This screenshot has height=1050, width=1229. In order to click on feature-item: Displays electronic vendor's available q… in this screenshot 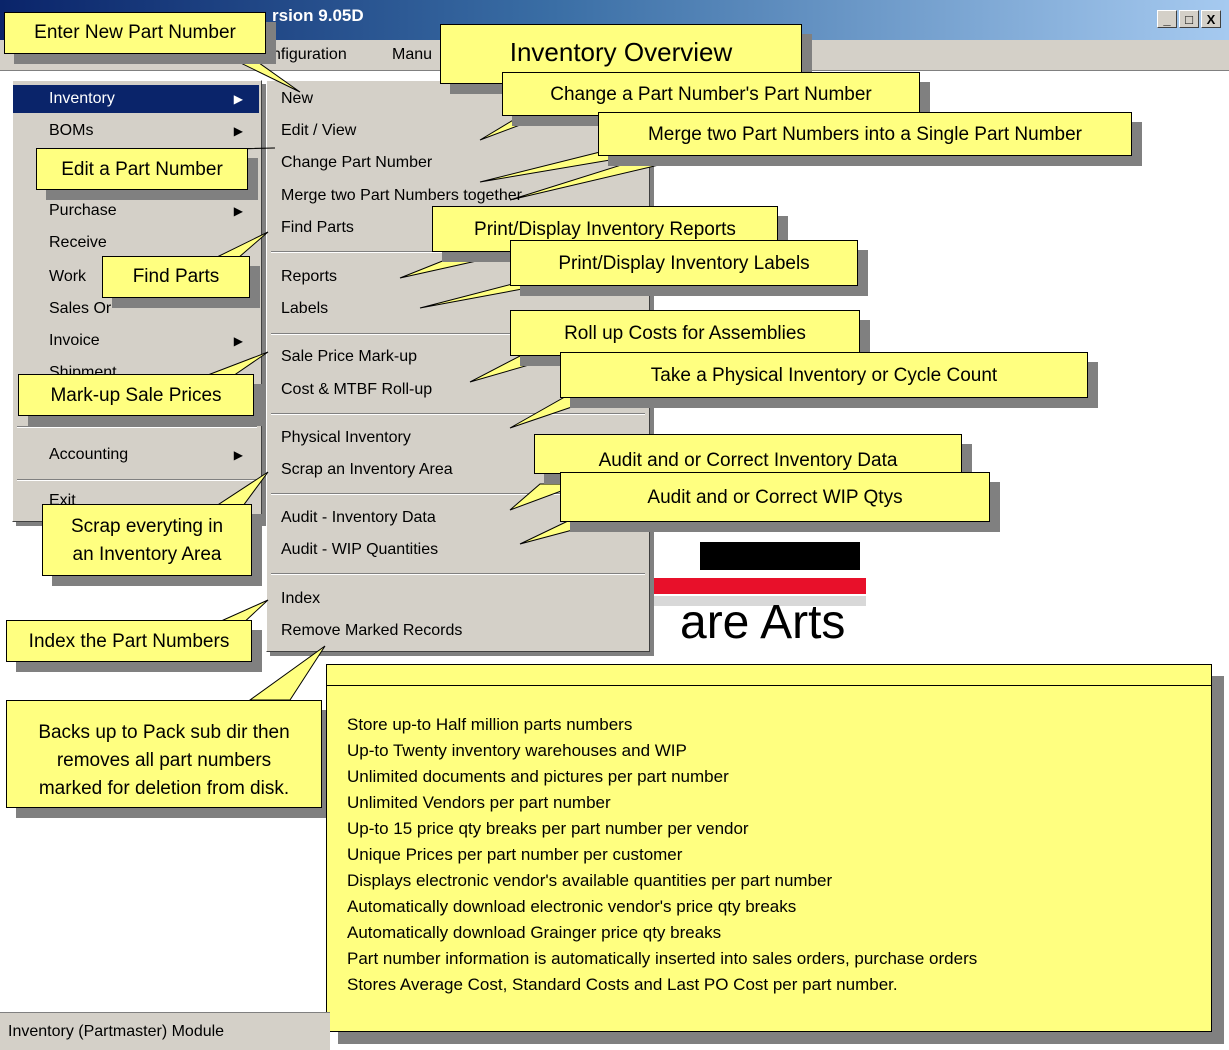, I will do `click(590, 880)`.